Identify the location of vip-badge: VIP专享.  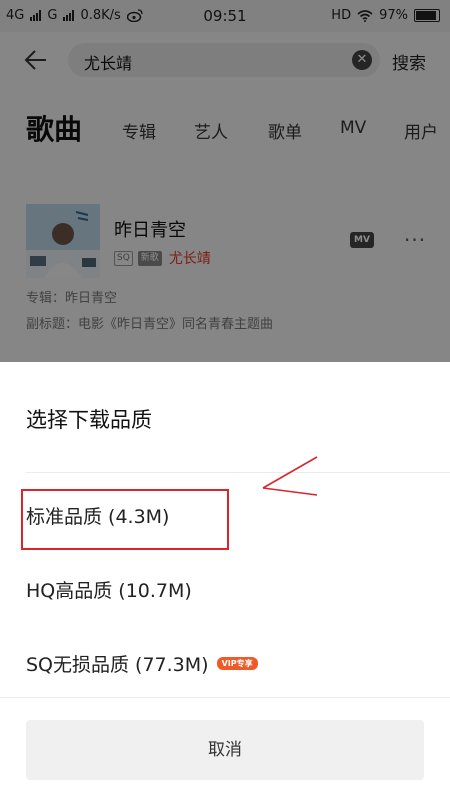
(237, 663).